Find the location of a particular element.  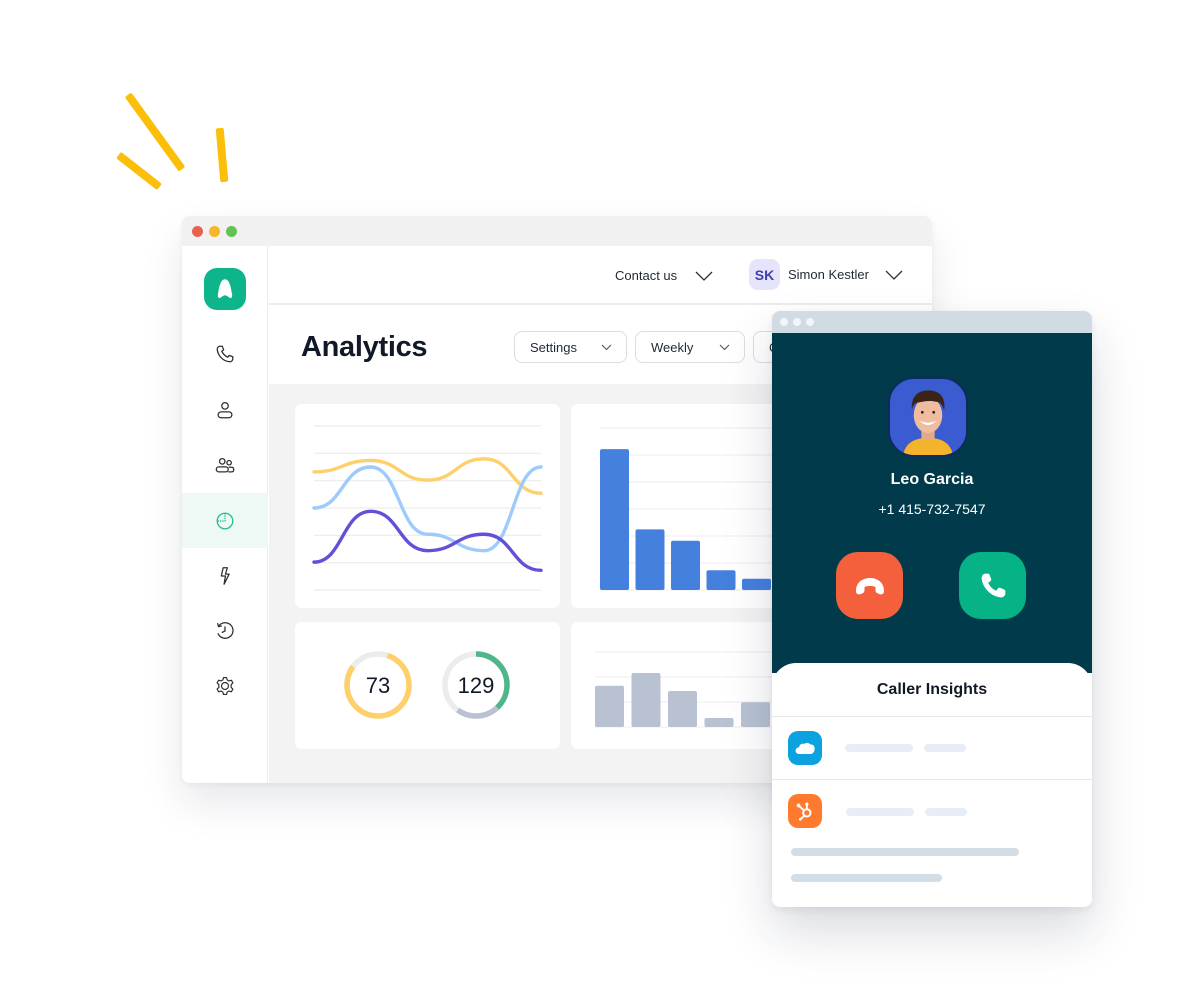

history-icon is located at coordinates (225, 630).